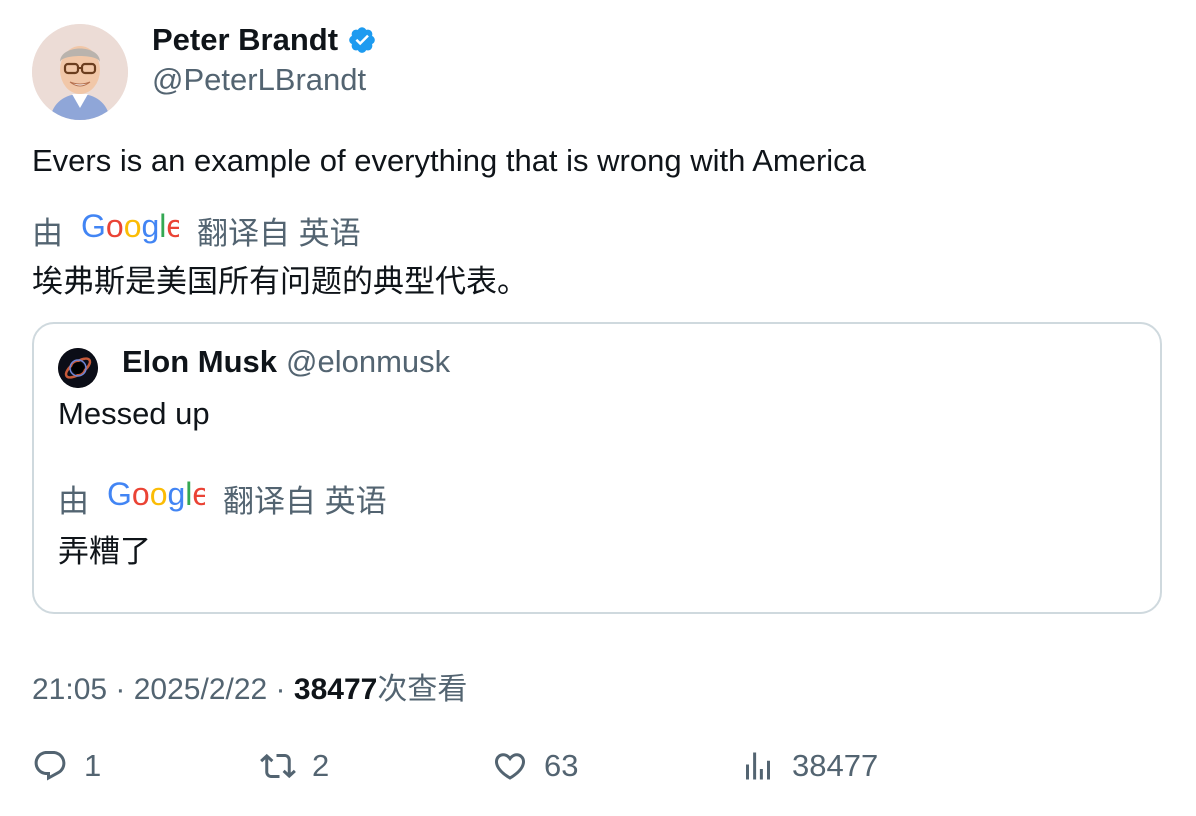 The image size is (1196, 816). What do you see at coordinates (835, 765) in the screenshot?
I see `views-action-count: 38477` at bounding box center [835, 765].